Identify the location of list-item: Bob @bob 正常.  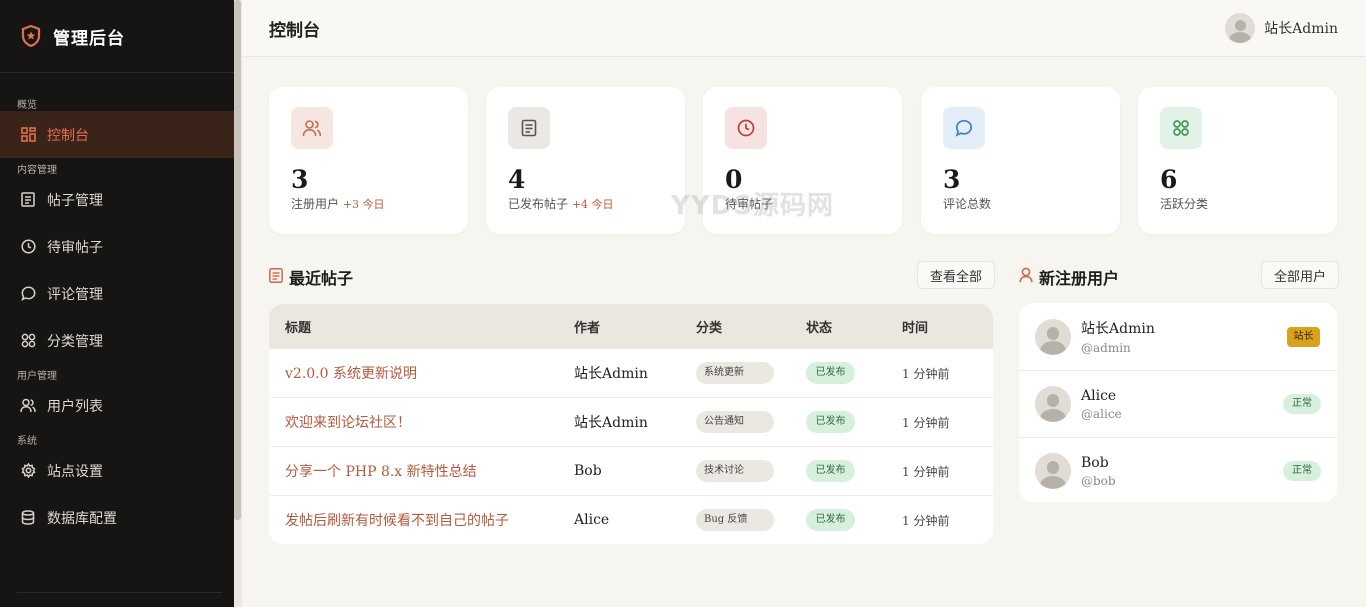
(1178, 469).